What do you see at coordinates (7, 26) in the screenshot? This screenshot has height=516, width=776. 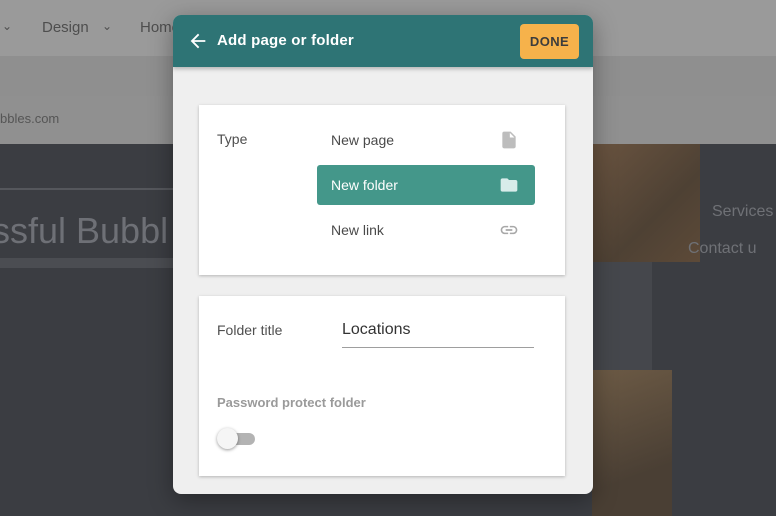 I see `background-chevron-icon: ⌄` at bounding box center [7, 26].